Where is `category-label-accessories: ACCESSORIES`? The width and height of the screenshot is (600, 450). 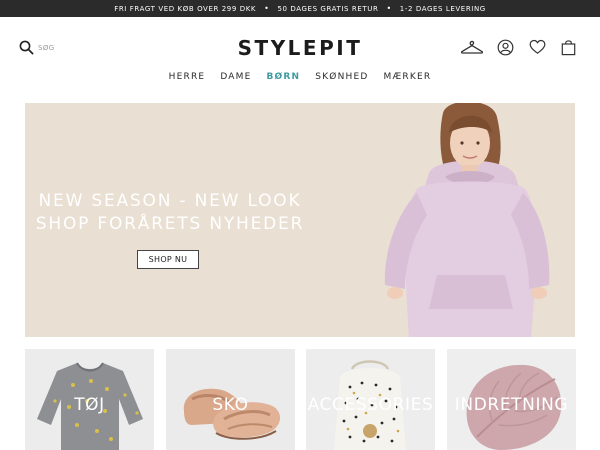 category-label-accessories: ACCESSORIES is located at coordinates (370, 405).